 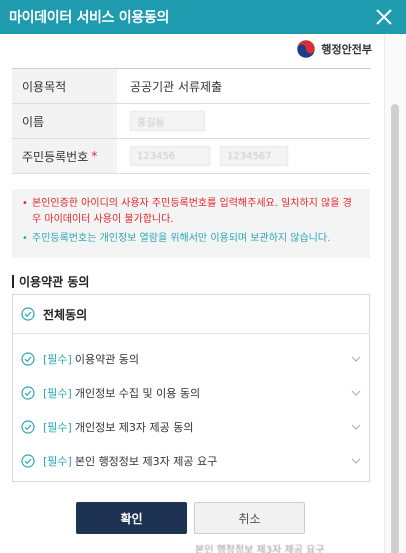 I want to click on purpose-value: 공공기관 서류제출, so click(x=176, y=86).